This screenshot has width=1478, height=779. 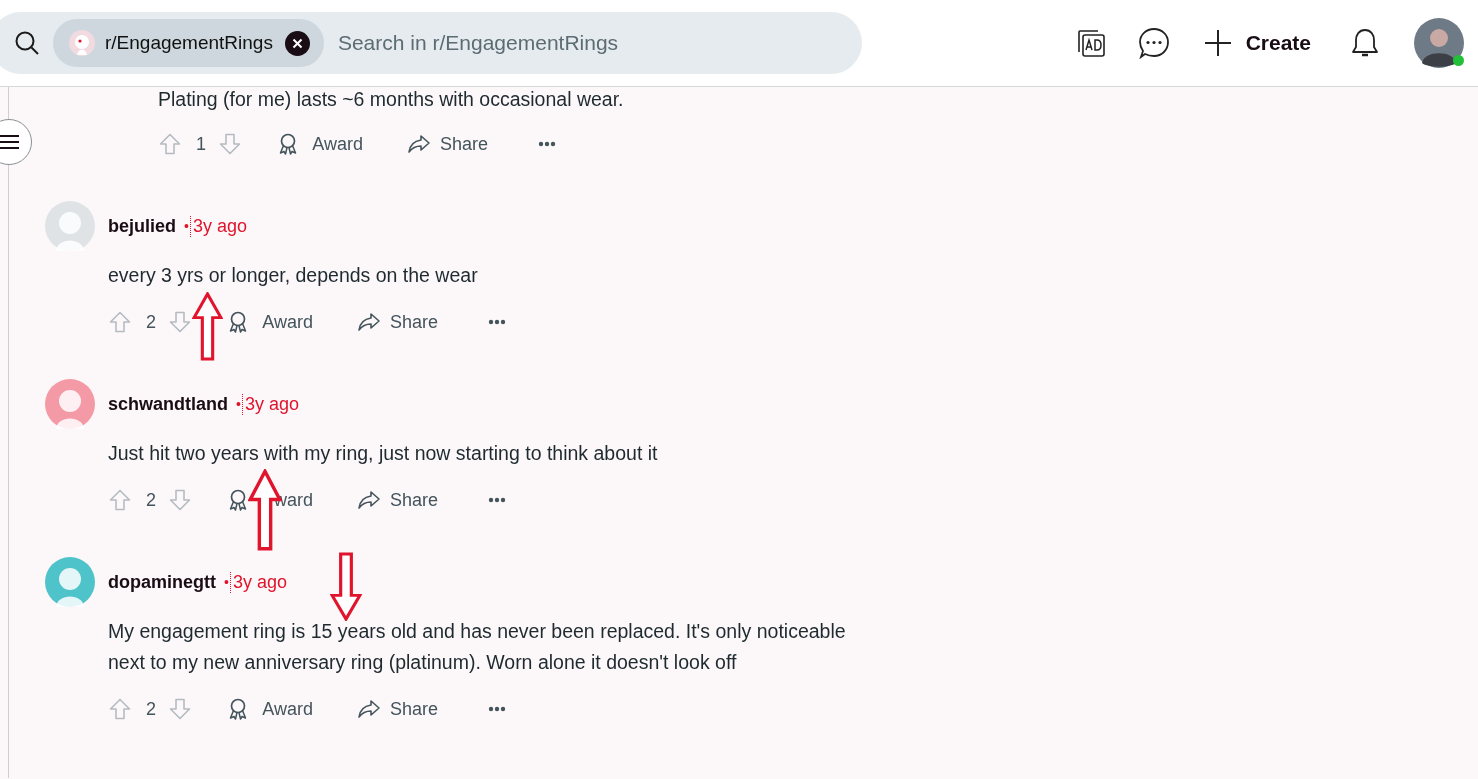 I want to click on subreddit-chip: r/EngagementRings, so click(x=188, y=43).